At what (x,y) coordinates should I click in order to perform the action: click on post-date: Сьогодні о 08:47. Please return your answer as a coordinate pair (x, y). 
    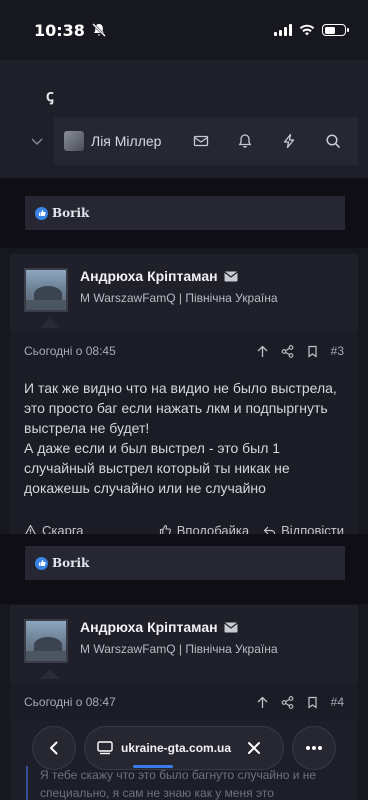
    Looking at the image, I should click on (70, 702).